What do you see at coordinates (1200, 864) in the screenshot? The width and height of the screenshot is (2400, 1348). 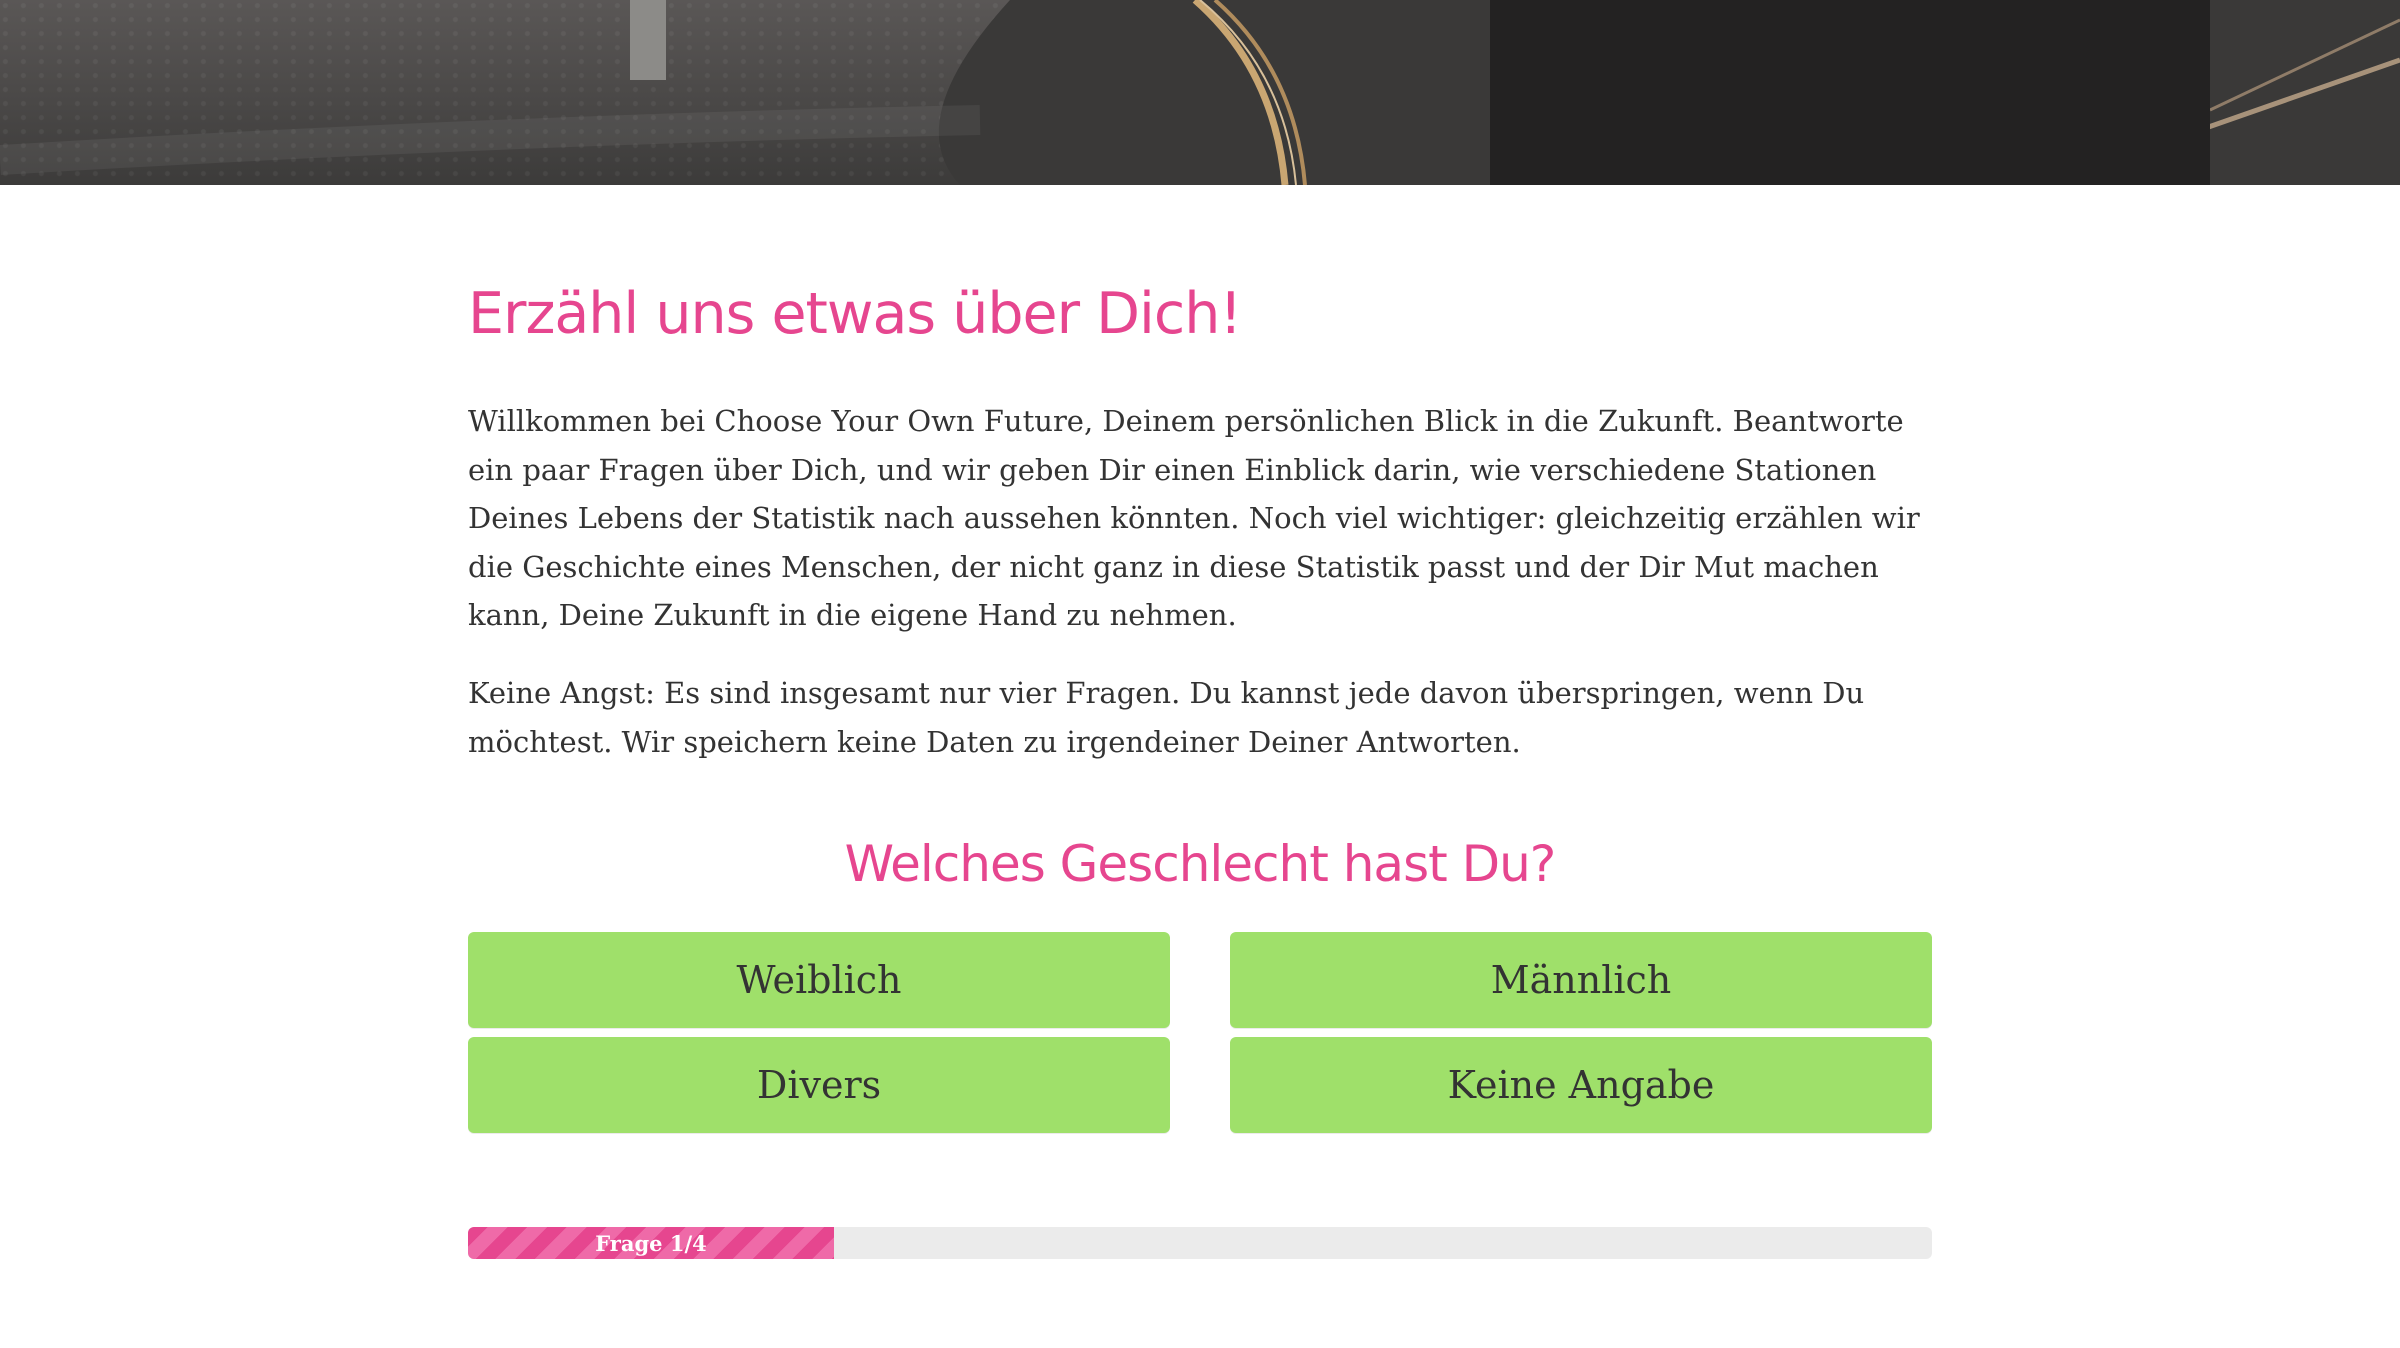 I see `question-title: Welches Geschlecht hast Du?` at bounding box center [1200, 864].